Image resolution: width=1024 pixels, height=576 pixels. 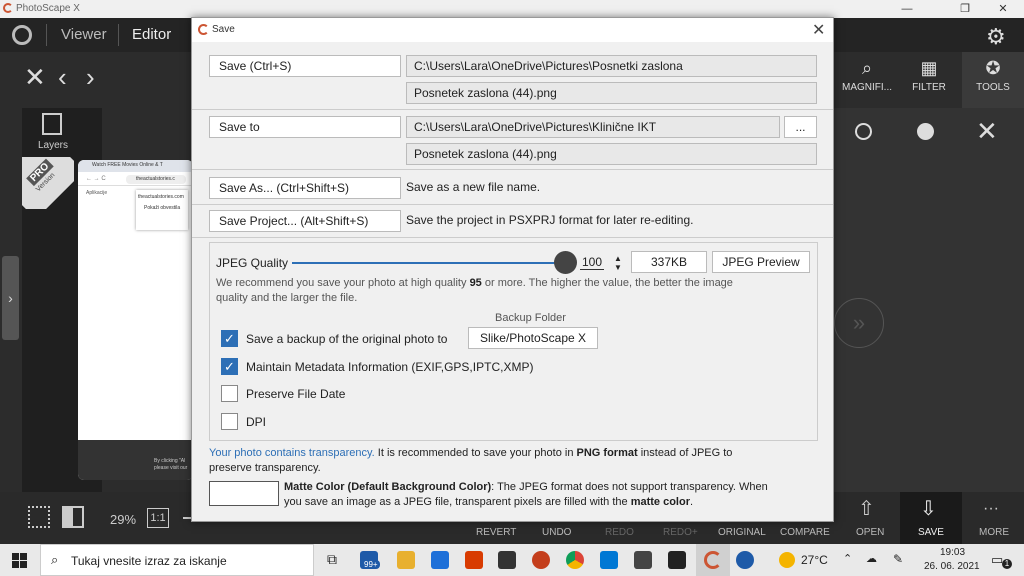 What do you see at coordinates (406, 560) in the screenshot?
I see `file-explorer-icon` at bounding box center [406, 560].